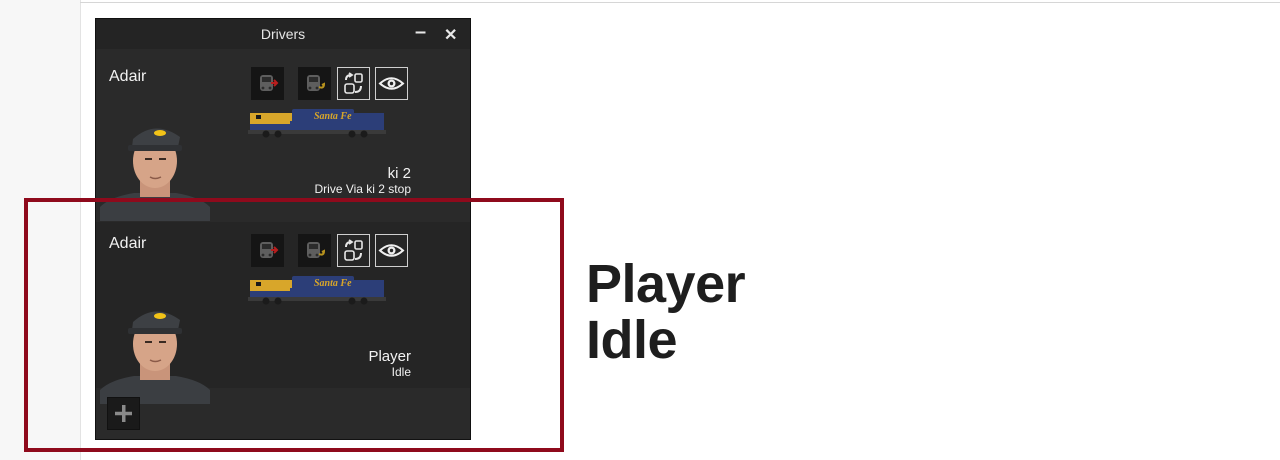 This screenshot has width=1280, height=460. Describe the element at coordinates (353, 83) in the screenshot. I see `swap-control-icon` at that location.